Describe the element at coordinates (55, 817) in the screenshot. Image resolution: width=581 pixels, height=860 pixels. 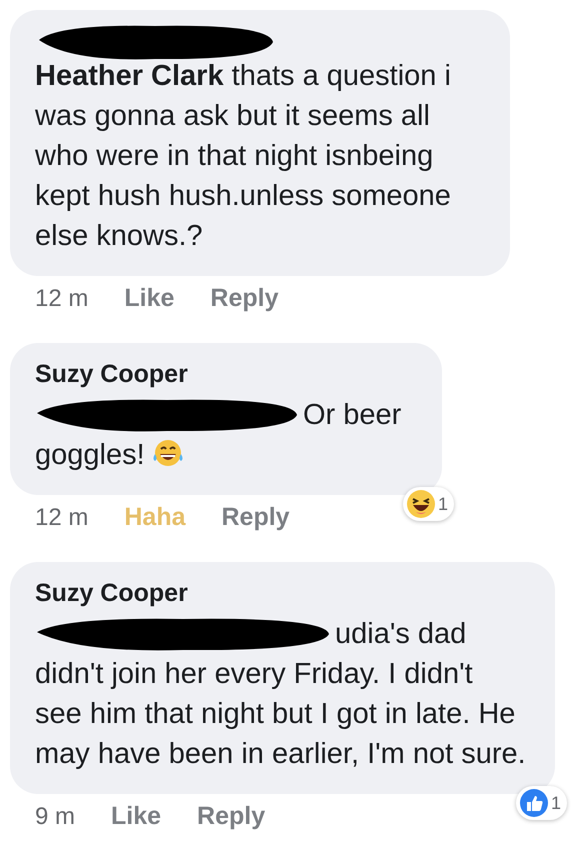
I see `comment-time: 9 m` at that location.